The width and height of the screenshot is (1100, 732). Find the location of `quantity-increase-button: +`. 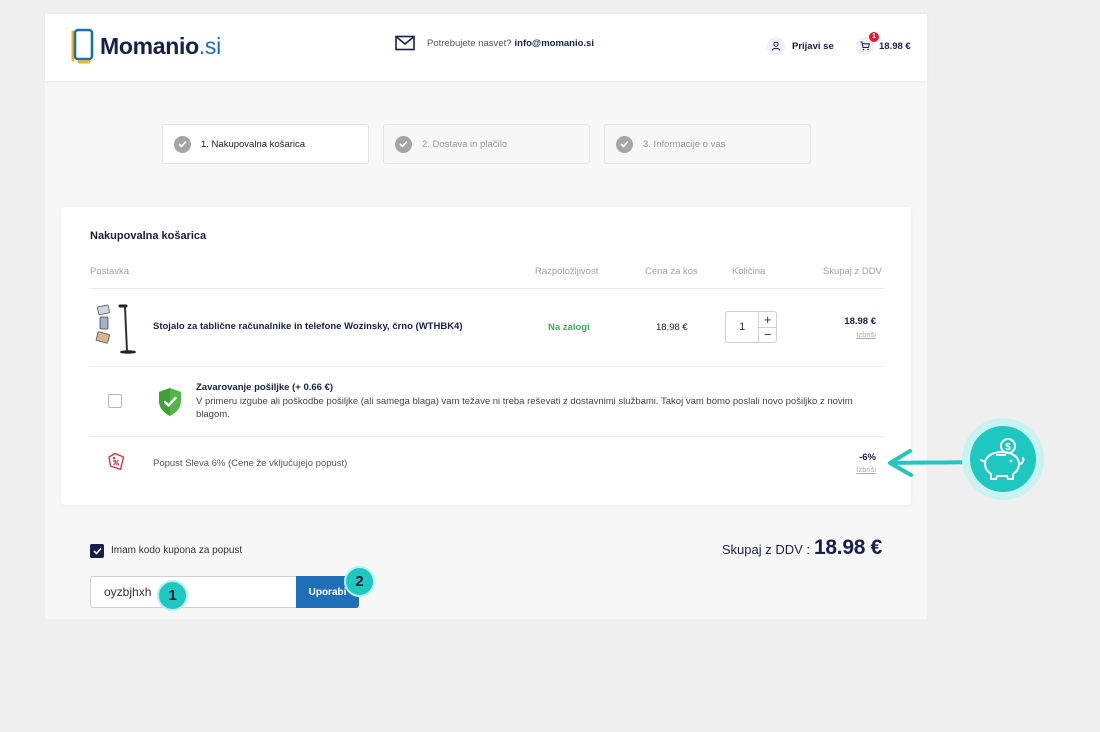

quantity-increase-button: + is located at coordinates (767, 319).